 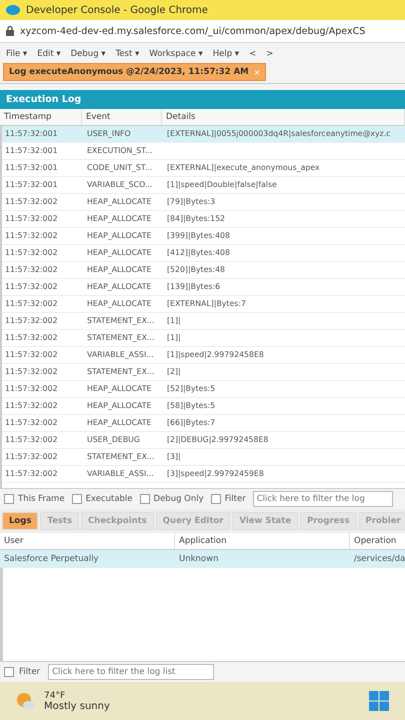 I want to click on column-header: Timestamp, so click(x=41, y=117).